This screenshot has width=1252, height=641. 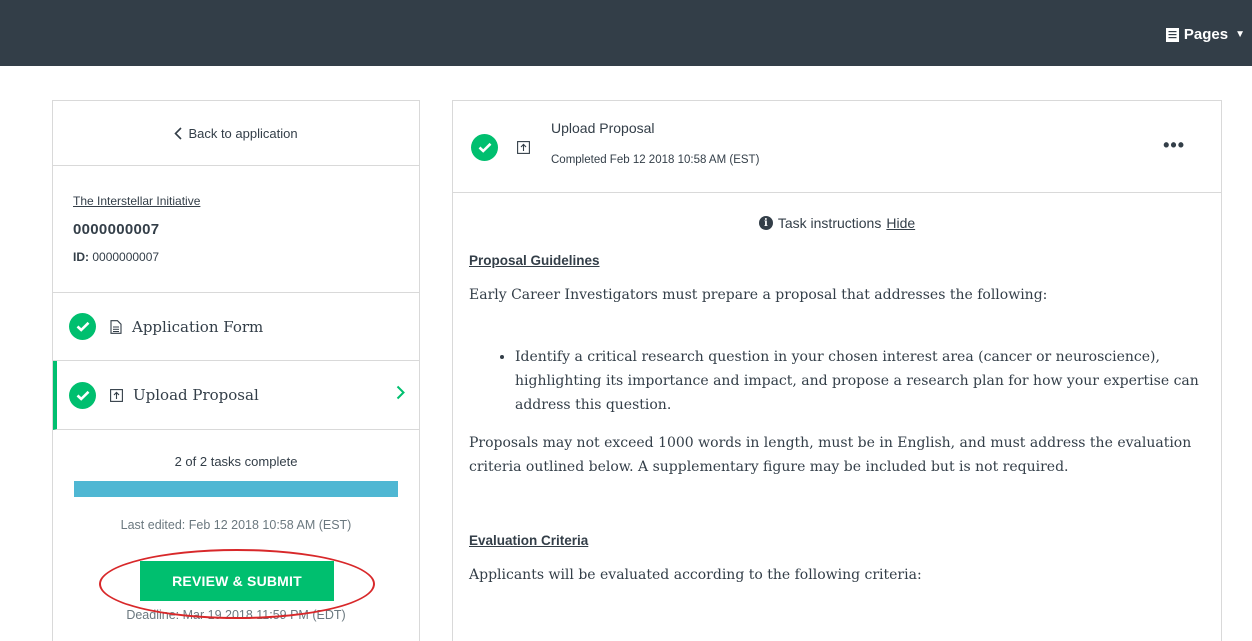 I want to click on application-number: 0000000007, so click(x=116, y=229).